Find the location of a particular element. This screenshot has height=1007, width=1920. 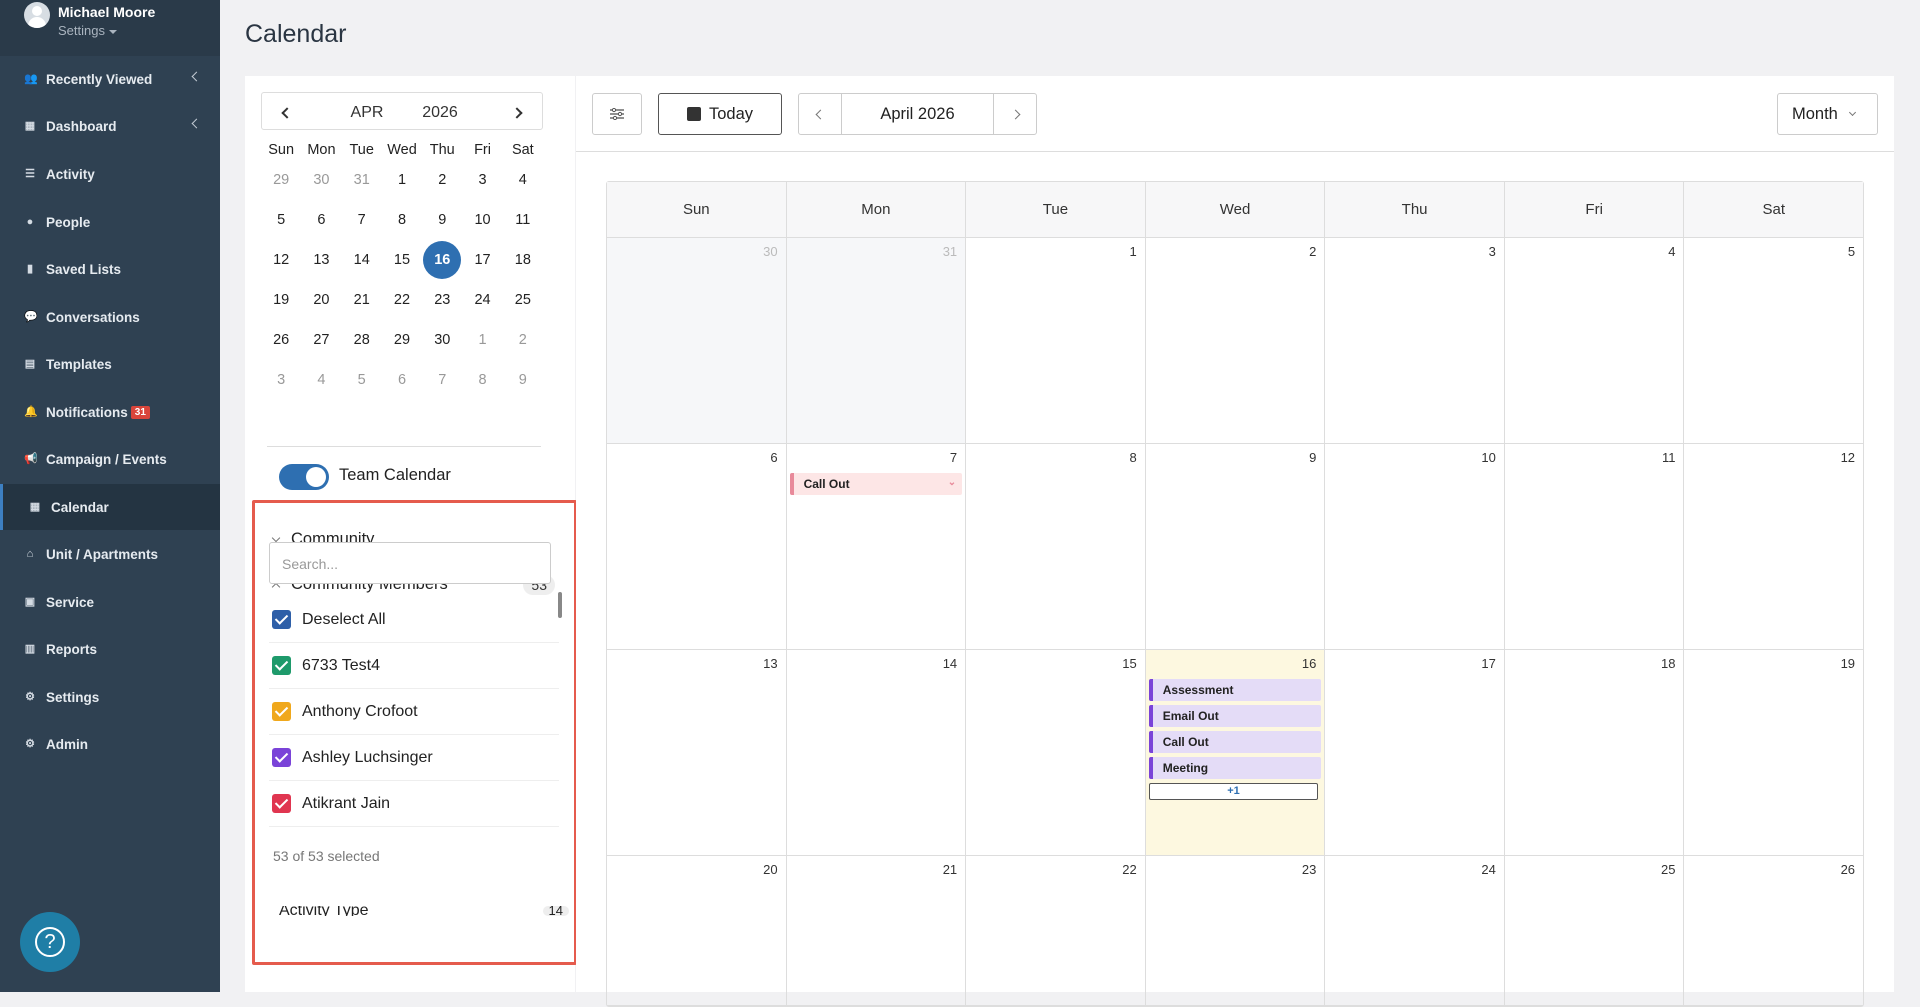

member-checkbox-row: Atikrant Jain is located at coordinates (414, 804).